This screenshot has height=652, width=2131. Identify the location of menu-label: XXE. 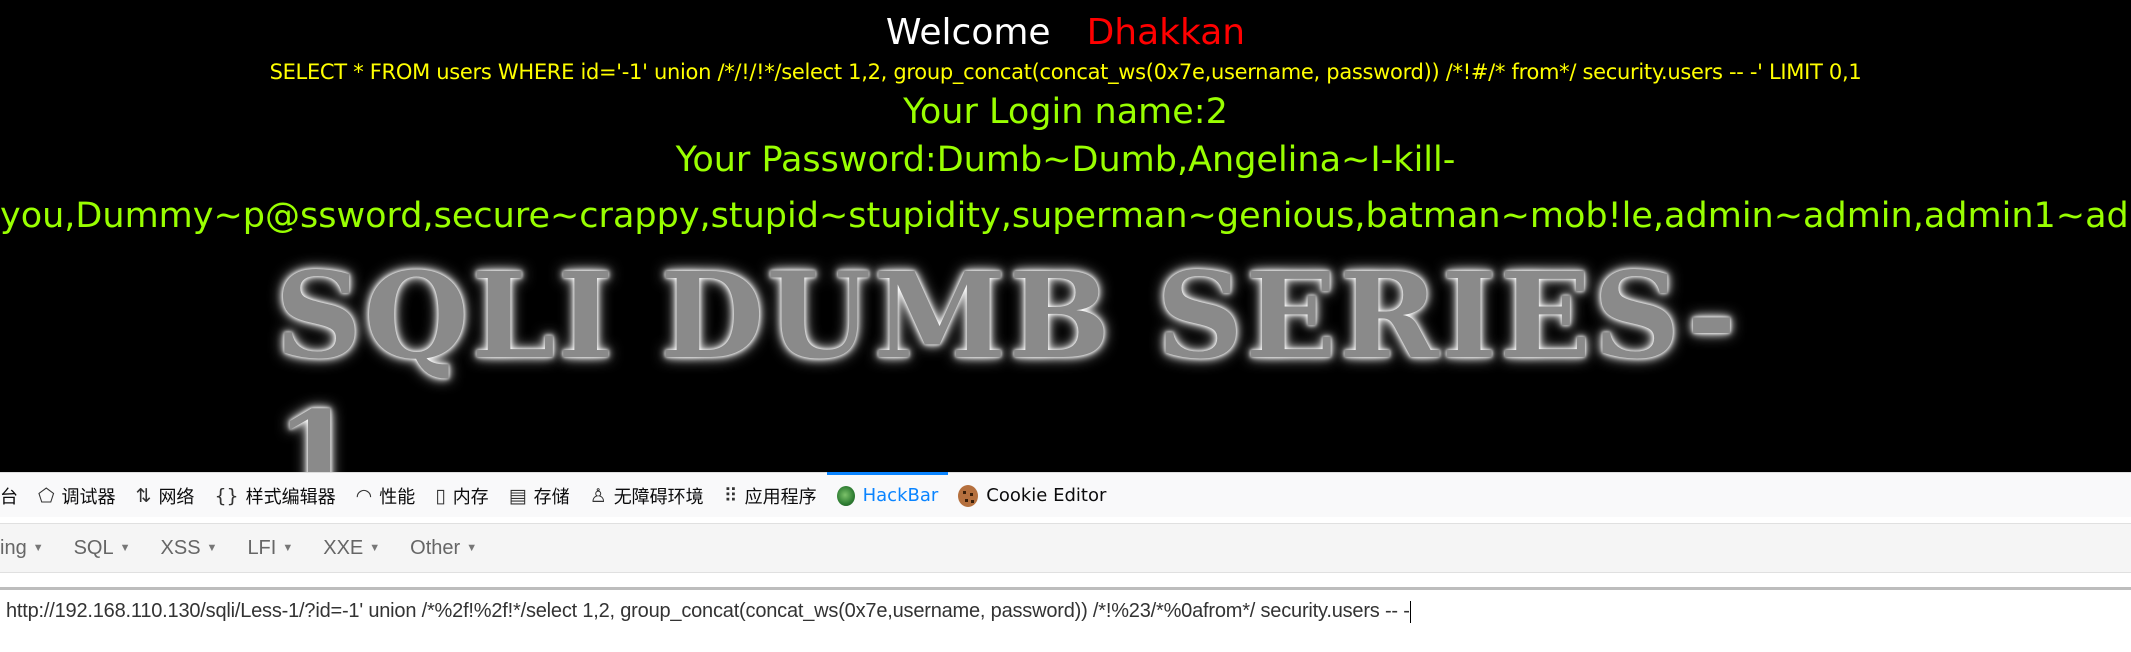
(343, 547).